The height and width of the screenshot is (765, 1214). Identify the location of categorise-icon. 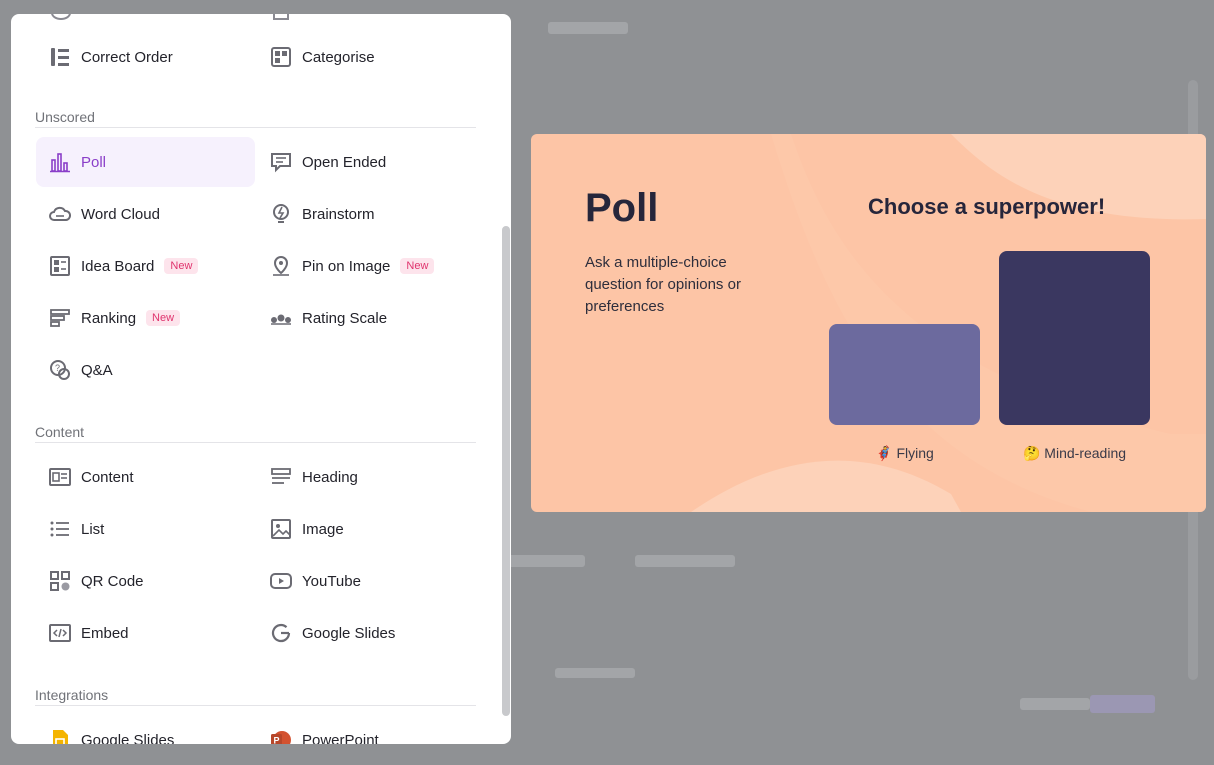
(281, 57).